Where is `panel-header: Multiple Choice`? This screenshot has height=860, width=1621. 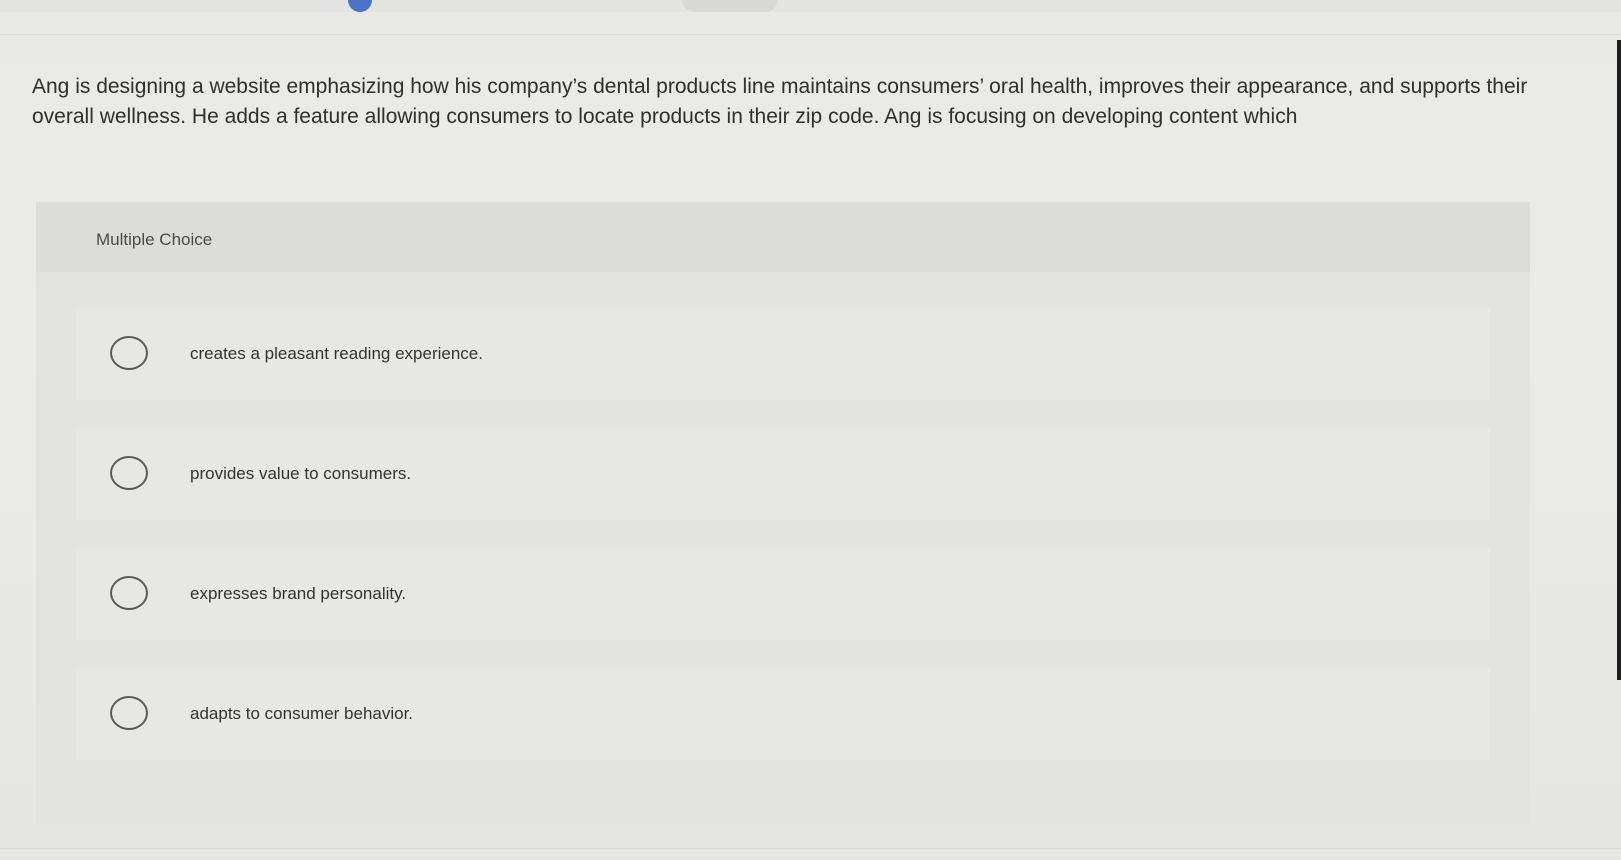 panel-header: Multiple Choice is located at coordinates (783, 237).